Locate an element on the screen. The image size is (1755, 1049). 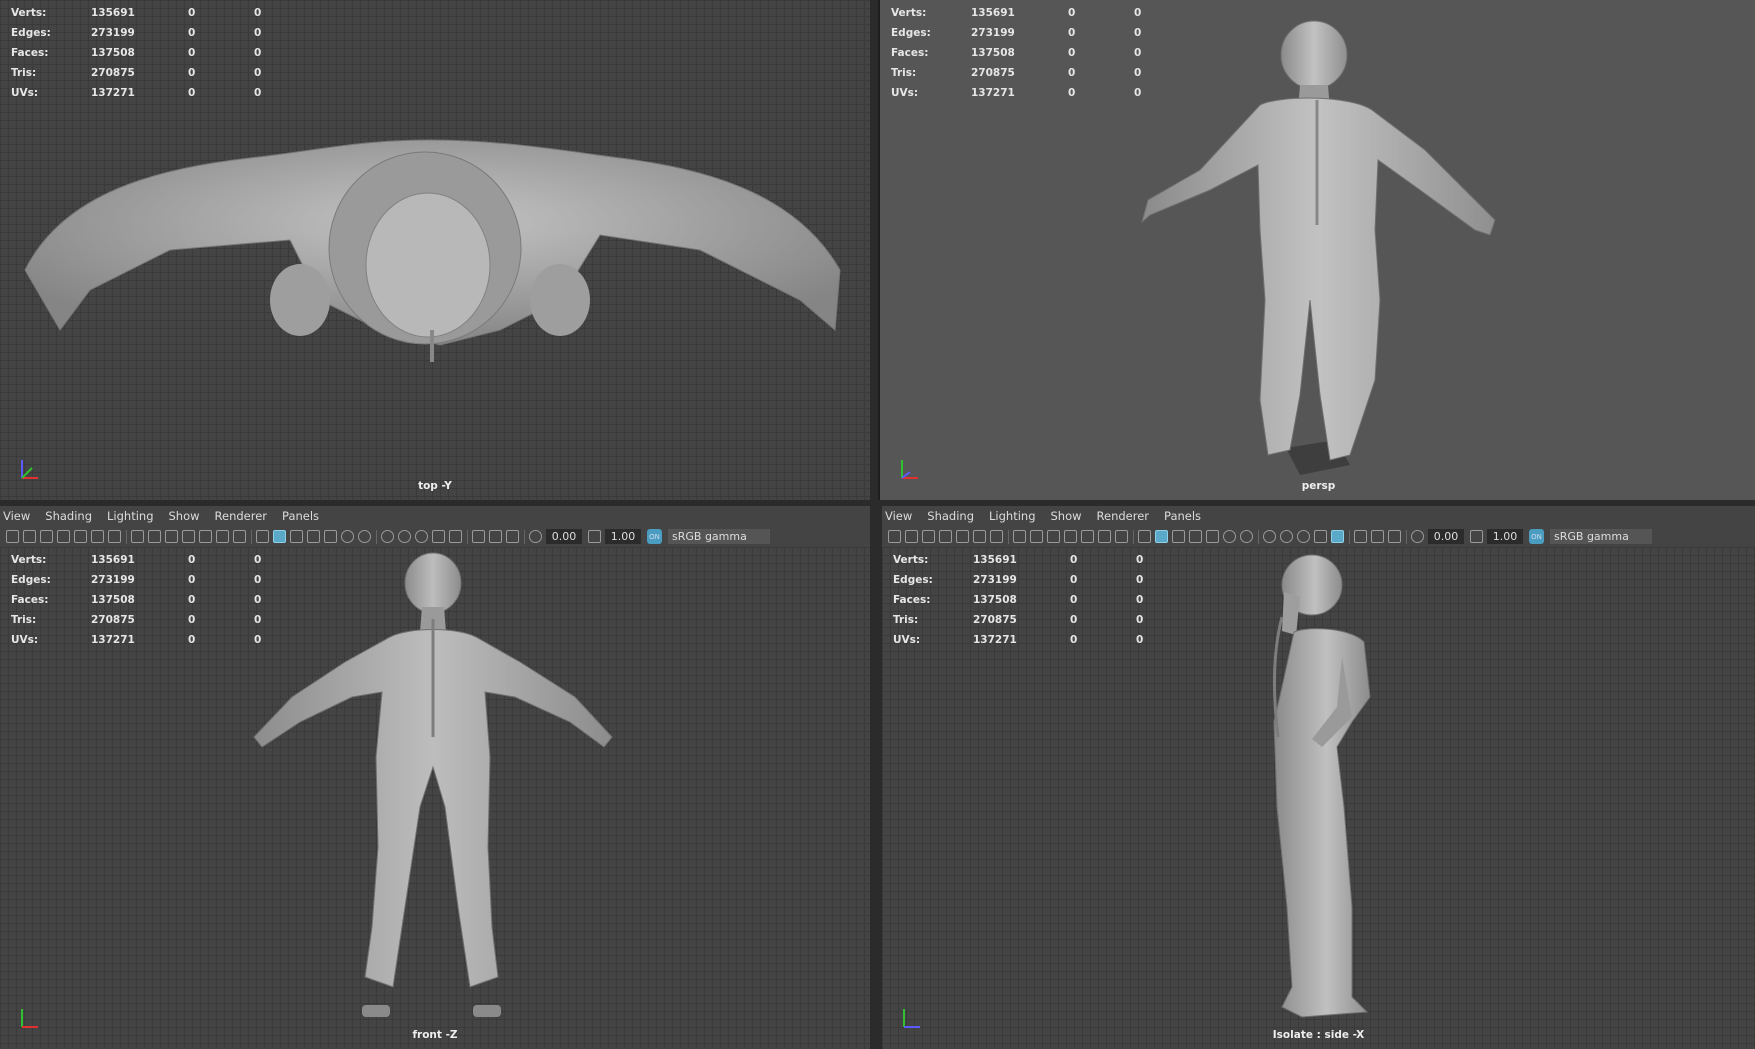
hud-row-verts: Verts: 135691 0 0 is located at coordinates (1016, 13).